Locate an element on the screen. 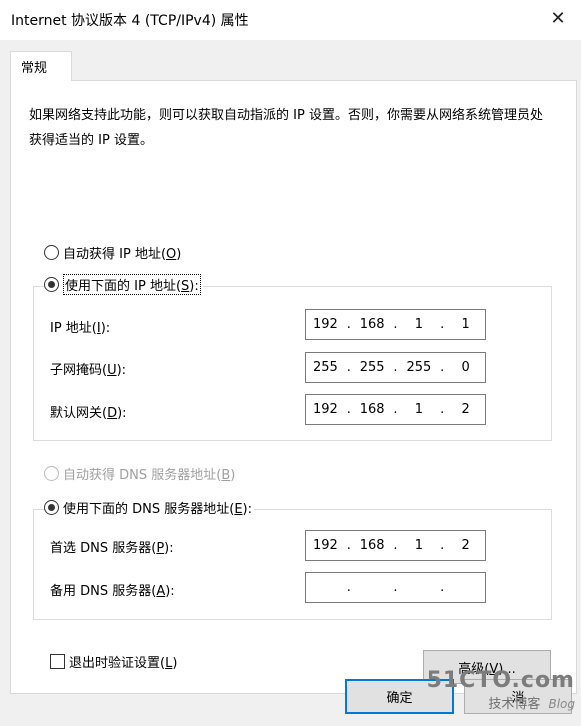 This screenshot has width=581, height=726. close-button: ✕ is located at coordinates (558, 18).